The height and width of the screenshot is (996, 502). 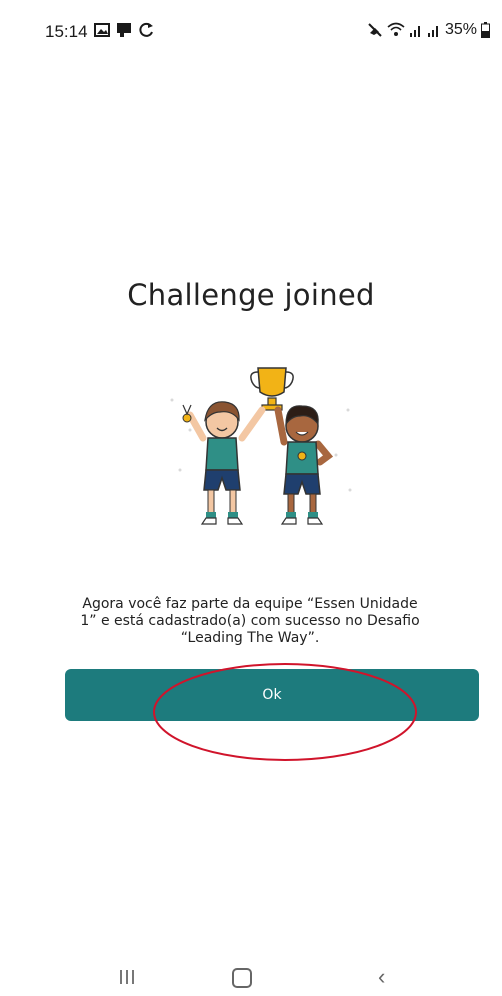 What do you see at coordinates (272, 389) in the screenshot?
I see `trophy-icon` at bounding box center [272, 389].